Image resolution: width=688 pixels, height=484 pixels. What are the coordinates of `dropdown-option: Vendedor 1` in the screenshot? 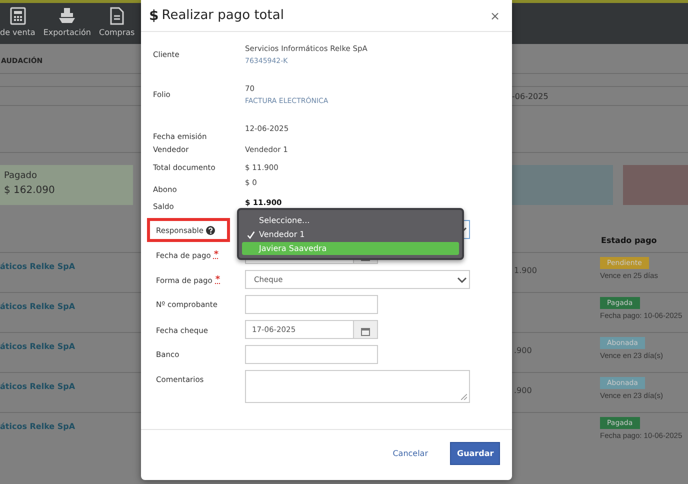 It's located at (350, 234).